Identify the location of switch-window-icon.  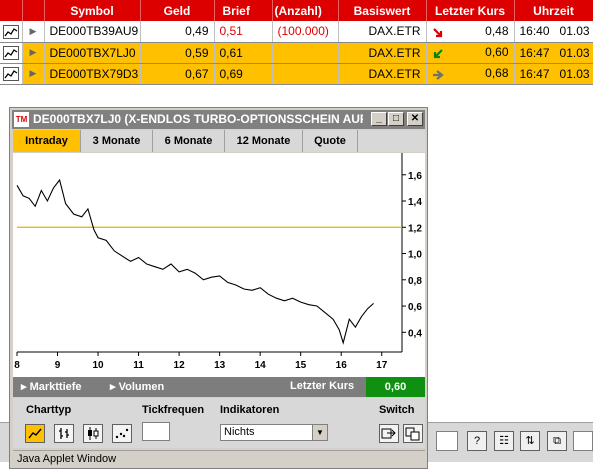
(412, 434).